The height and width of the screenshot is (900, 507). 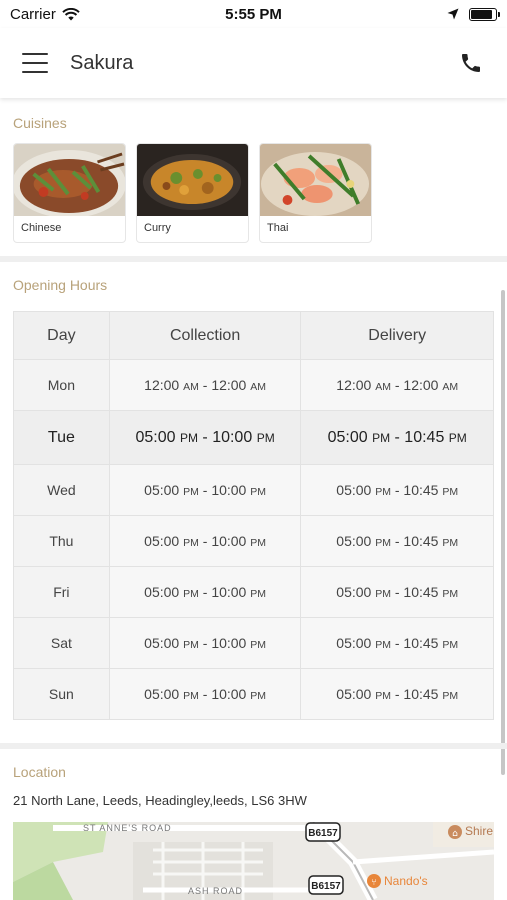 I want to click on day-cell: Sat, so click(x=61, y=643).